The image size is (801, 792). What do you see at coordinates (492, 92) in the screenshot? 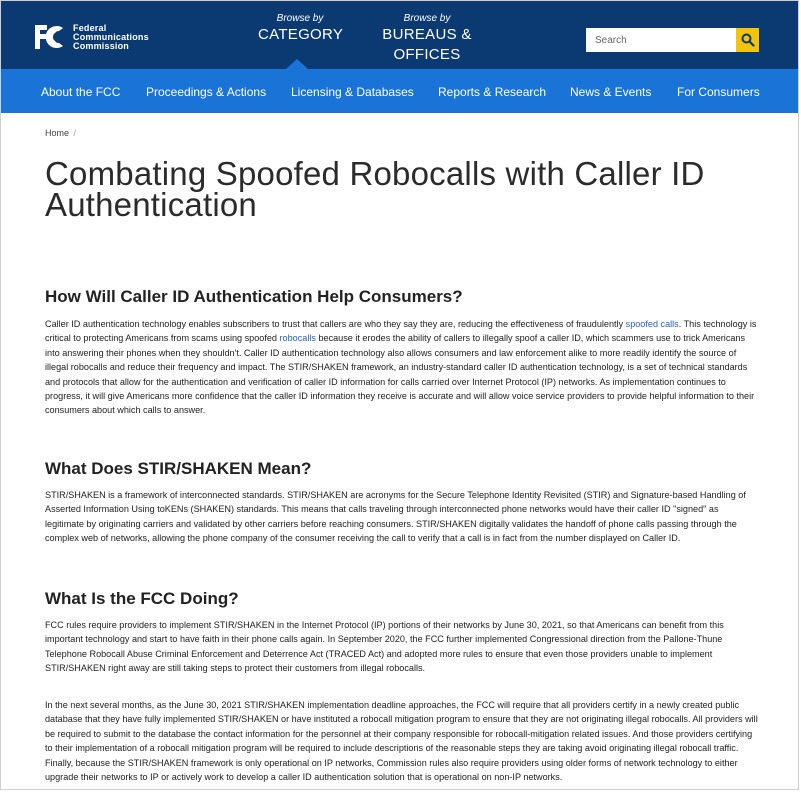
I see `nav-item-reports: Reports & Research` at bounding box center [492, 92].